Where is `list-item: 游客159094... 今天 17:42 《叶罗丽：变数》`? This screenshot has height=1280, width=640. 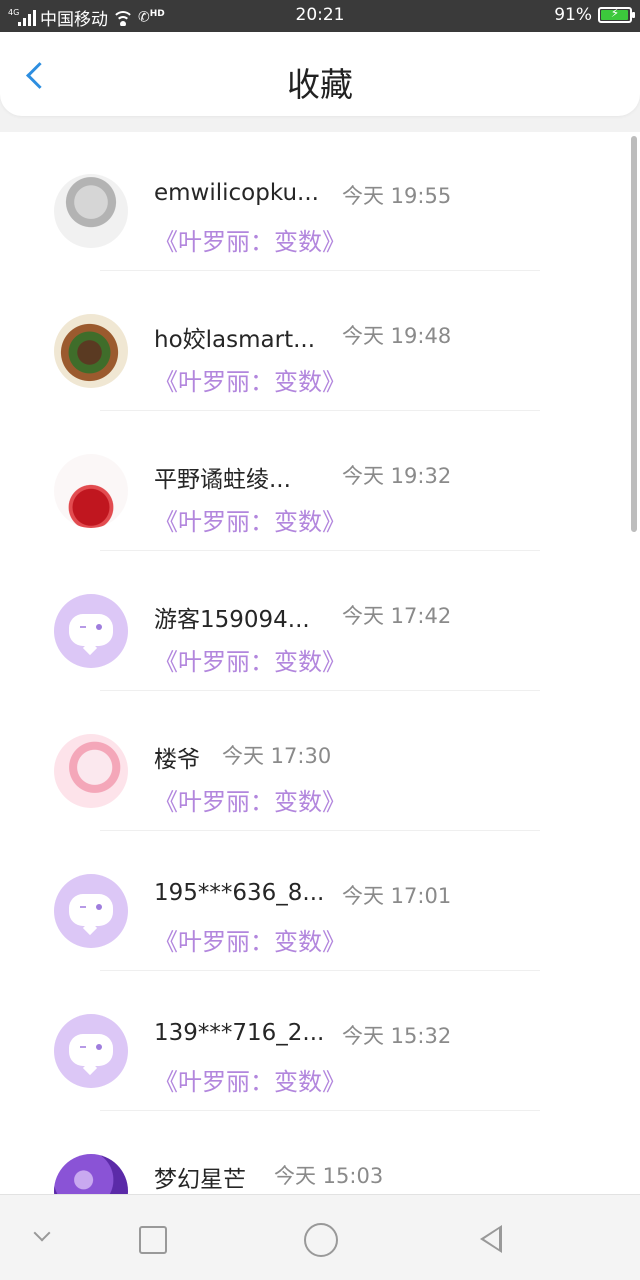
list-item: 游客159094... 今天 17:42 《叶罗丽：变数》 is located at coordinates (320, 622).